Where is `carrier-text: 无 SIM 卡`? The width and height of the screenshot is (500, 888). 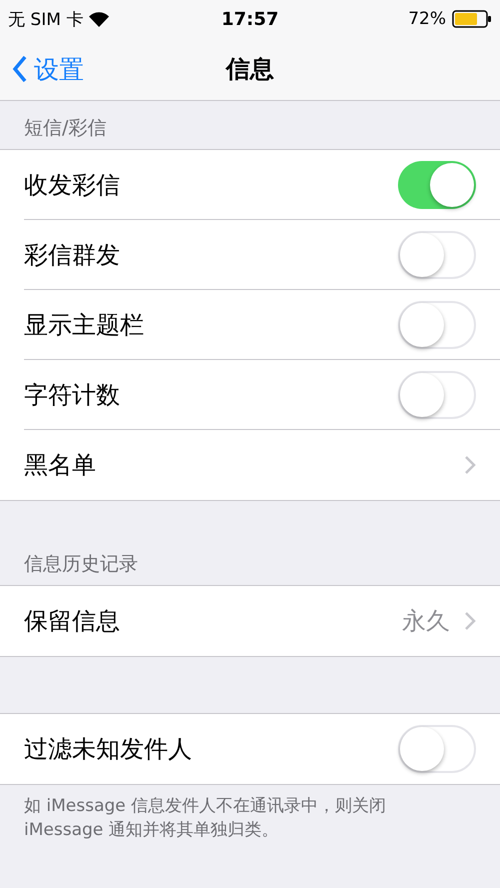
carrier-text: 无 SIM 卡 is located at coordinates (46, 19).